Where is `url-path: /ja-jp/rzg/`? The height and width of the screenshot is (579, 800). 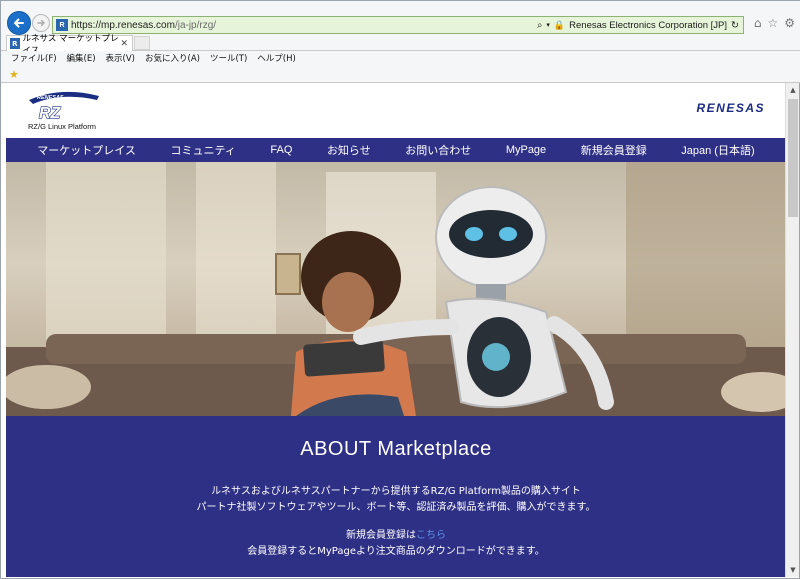
url-path: /ja-jp/rzg/ is located at coordinates (195, 25).